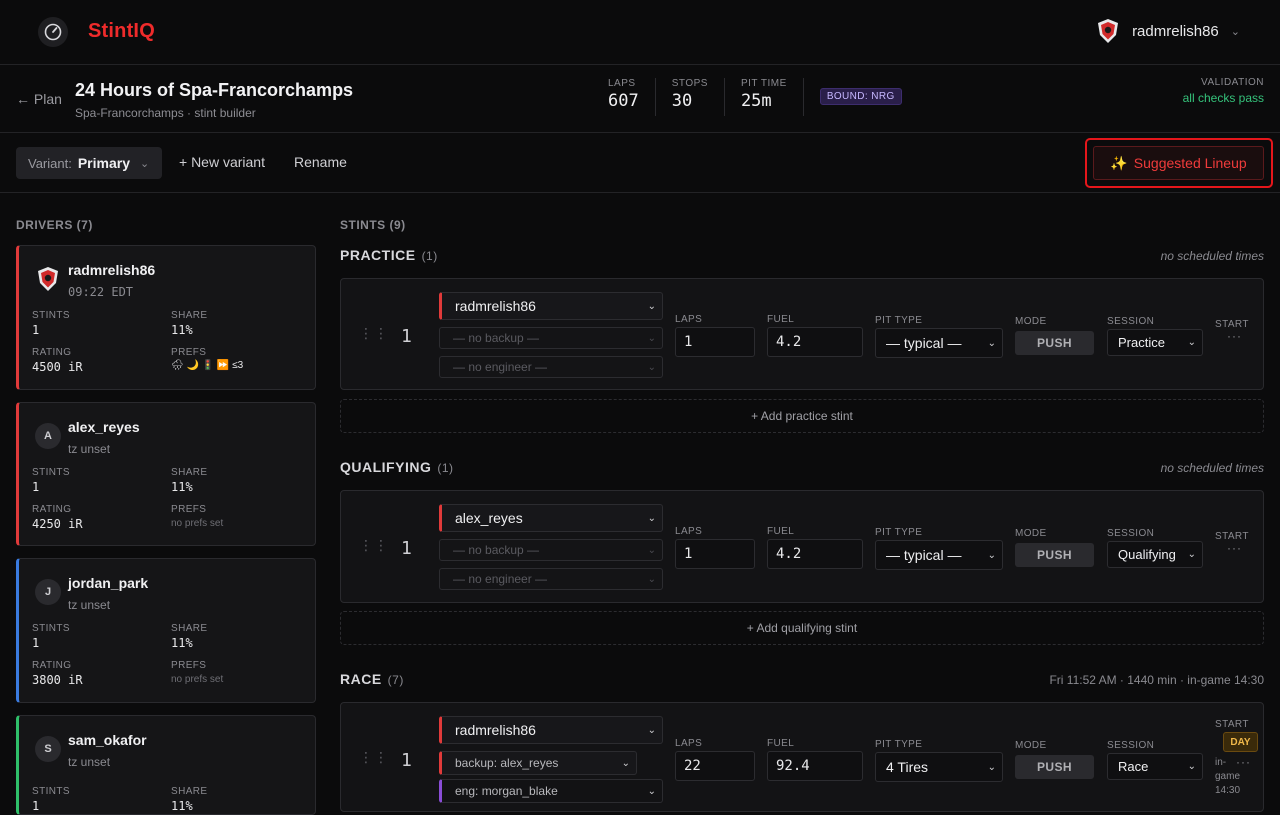 The image size is (1280, 815). Describe the element at coordinates (103, 163) in the screenshot. I see `variant-value: Primary` at that location.